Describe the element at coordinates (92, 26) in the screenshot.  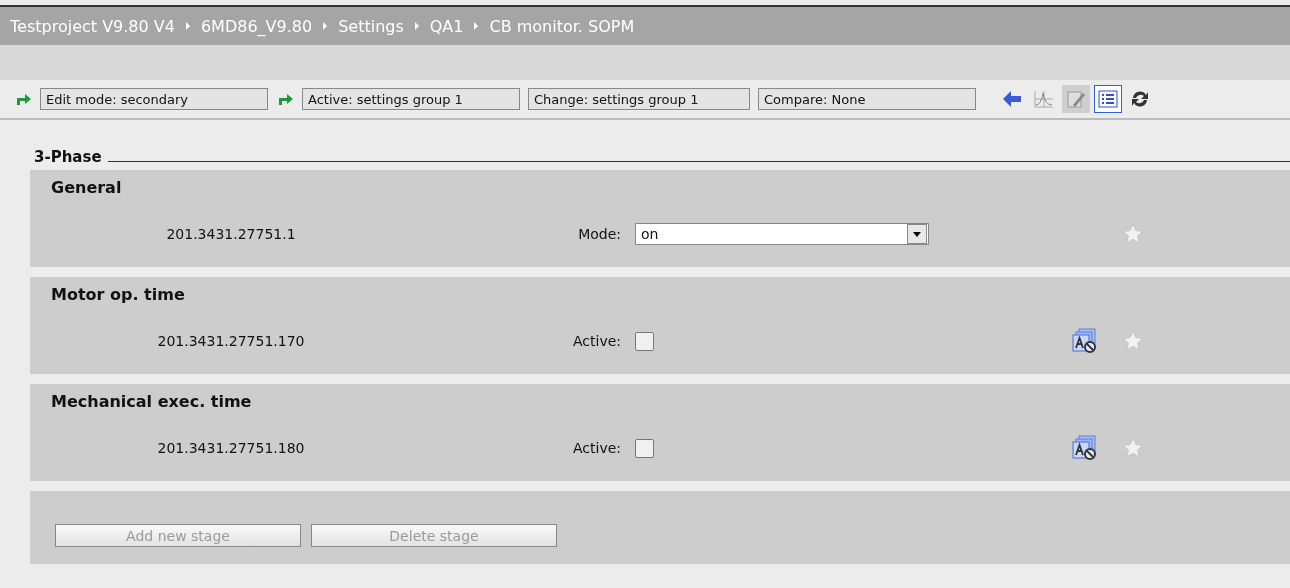
I see `breadcrumb-item: Testproject V9.80 V4` at that location.